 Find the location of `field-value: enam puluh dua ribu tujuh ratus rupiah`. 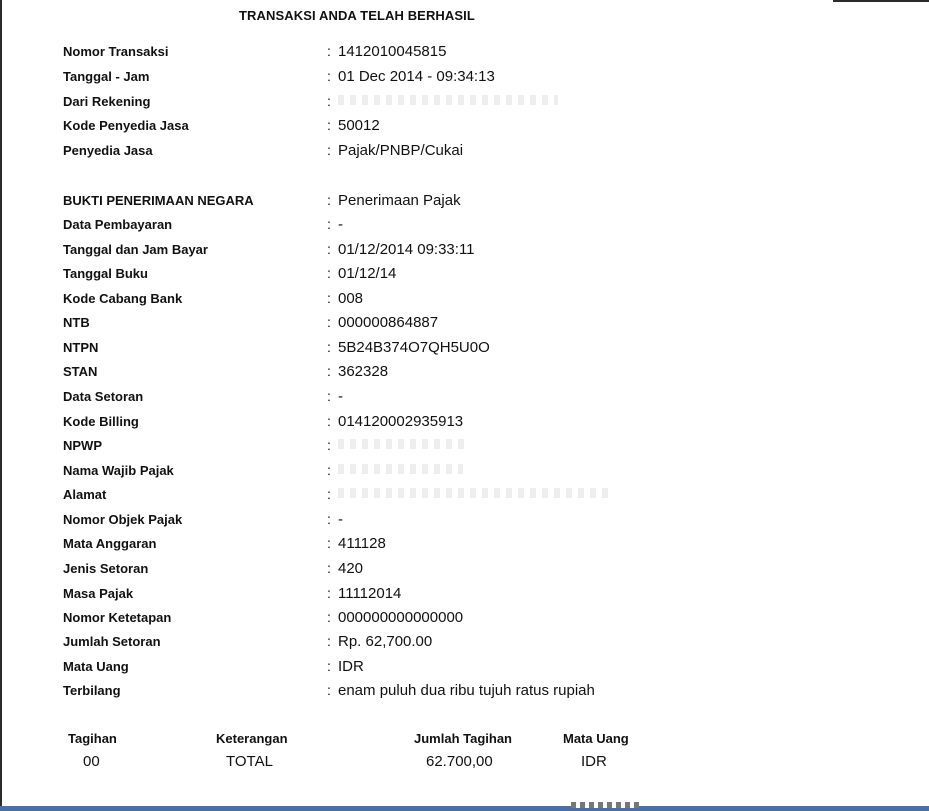

field-value: enam puluh dua ribu tujuh ratus rupiah is located at coordinates (466, 690).